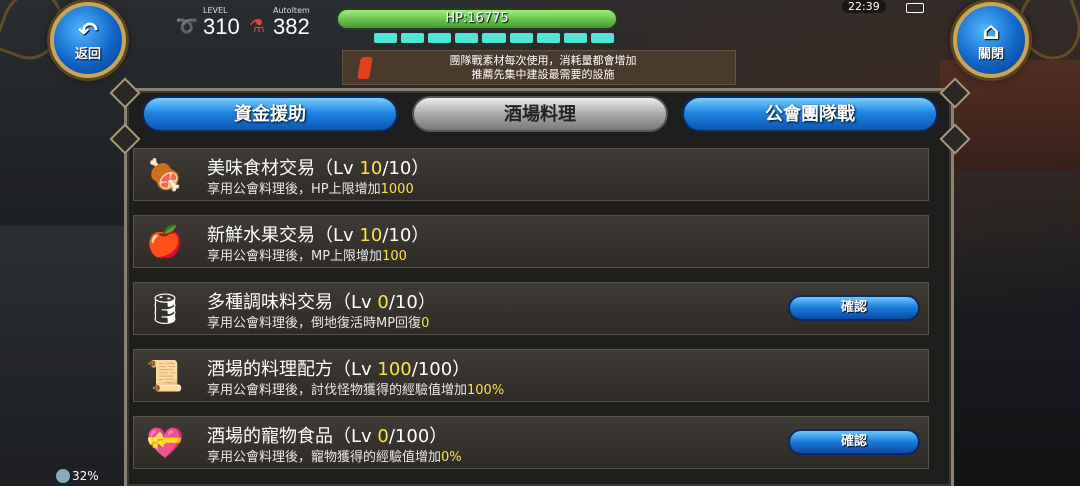  I want to click on tab-guild-team-battle: 公會團隊戰, so click(810, 114).